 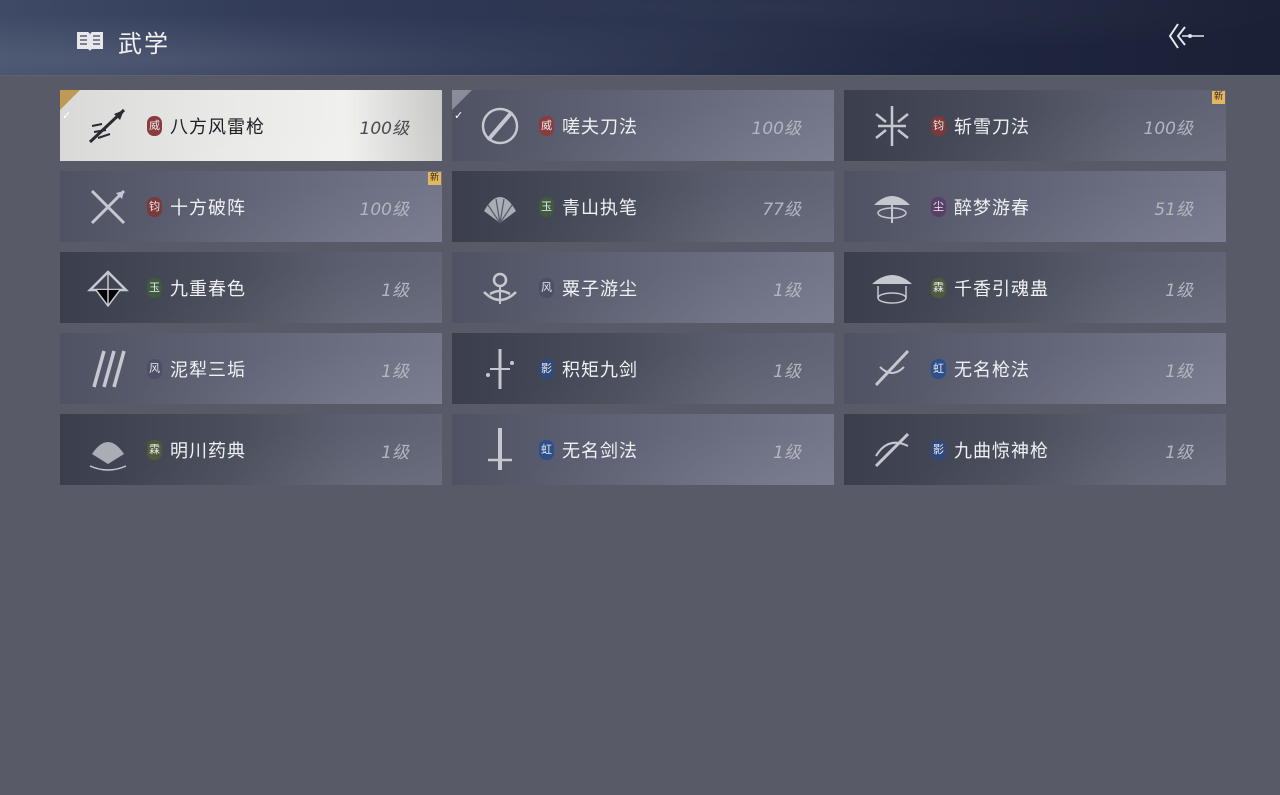 What do you see at coordinates (781, 210) in the screenshot?
I see `skill-level: 77级` at bounding box center [781, 210].